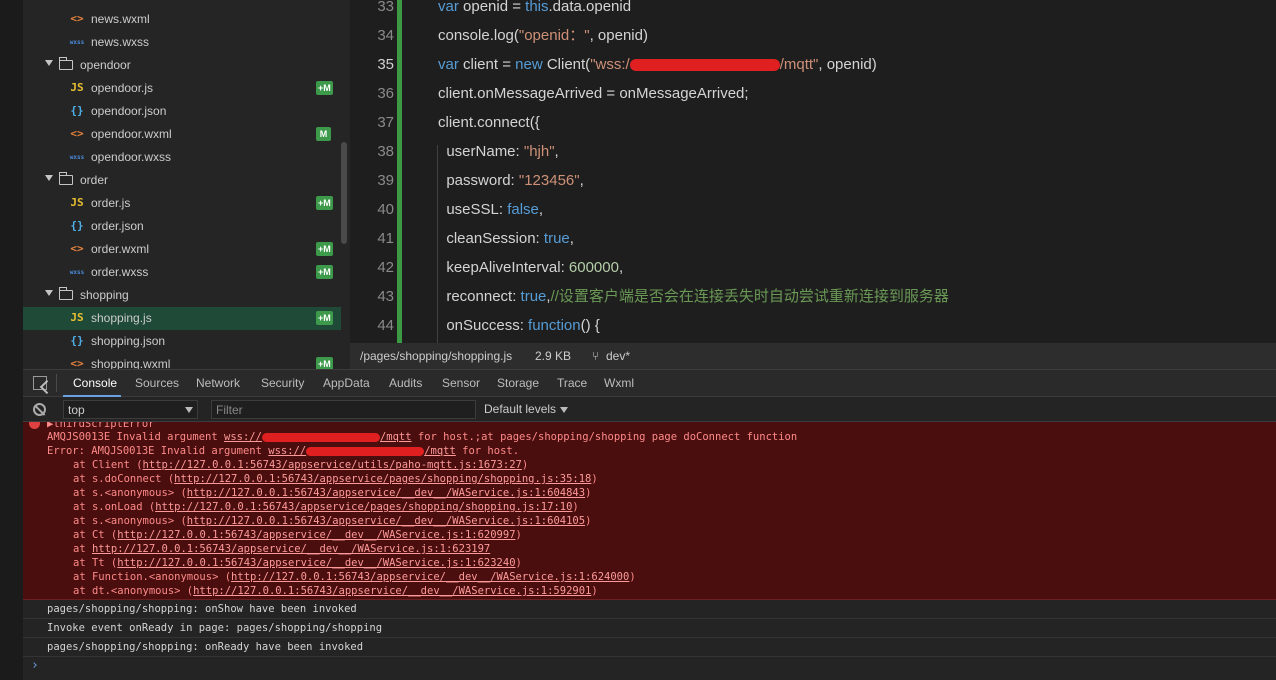 The image size is (1276, 680). Describe the element at coordinates (82, 549) in the screenshot. I see `error-text: at` at that location.